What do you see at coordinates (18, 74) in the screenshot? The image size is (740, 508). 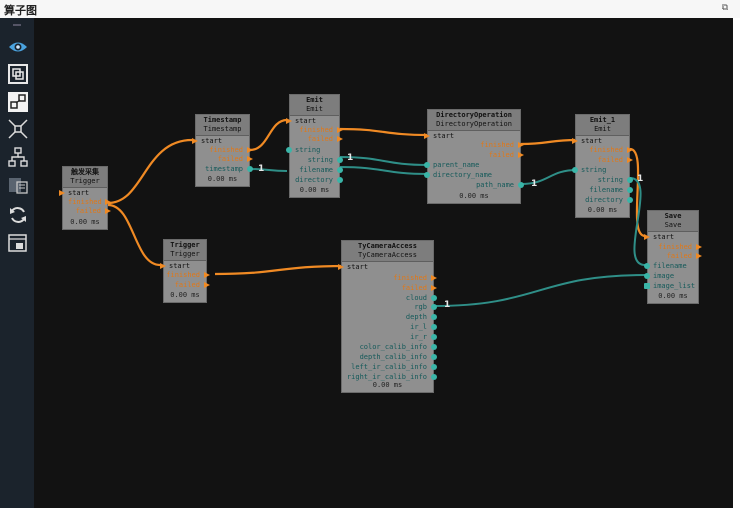 I see `layers-icon` at bounding box center [18, 74].